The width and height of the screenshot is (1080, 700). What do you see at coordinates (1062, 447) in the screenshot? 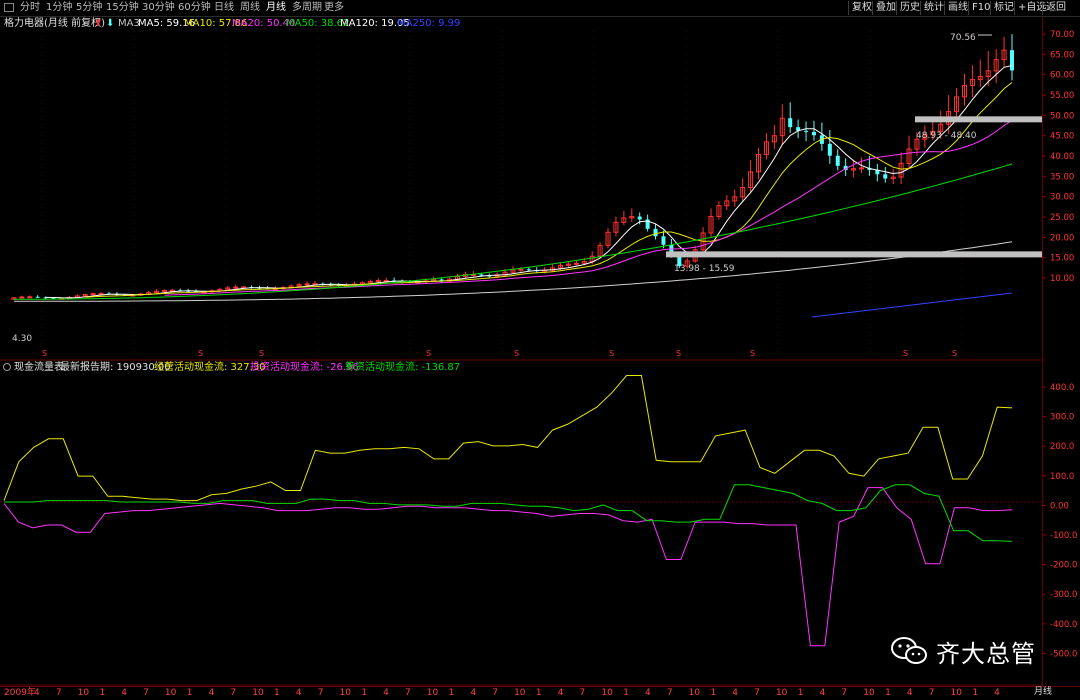
I see `cashflow-tick-label: 200.0` at bounding box center [1062, 447].